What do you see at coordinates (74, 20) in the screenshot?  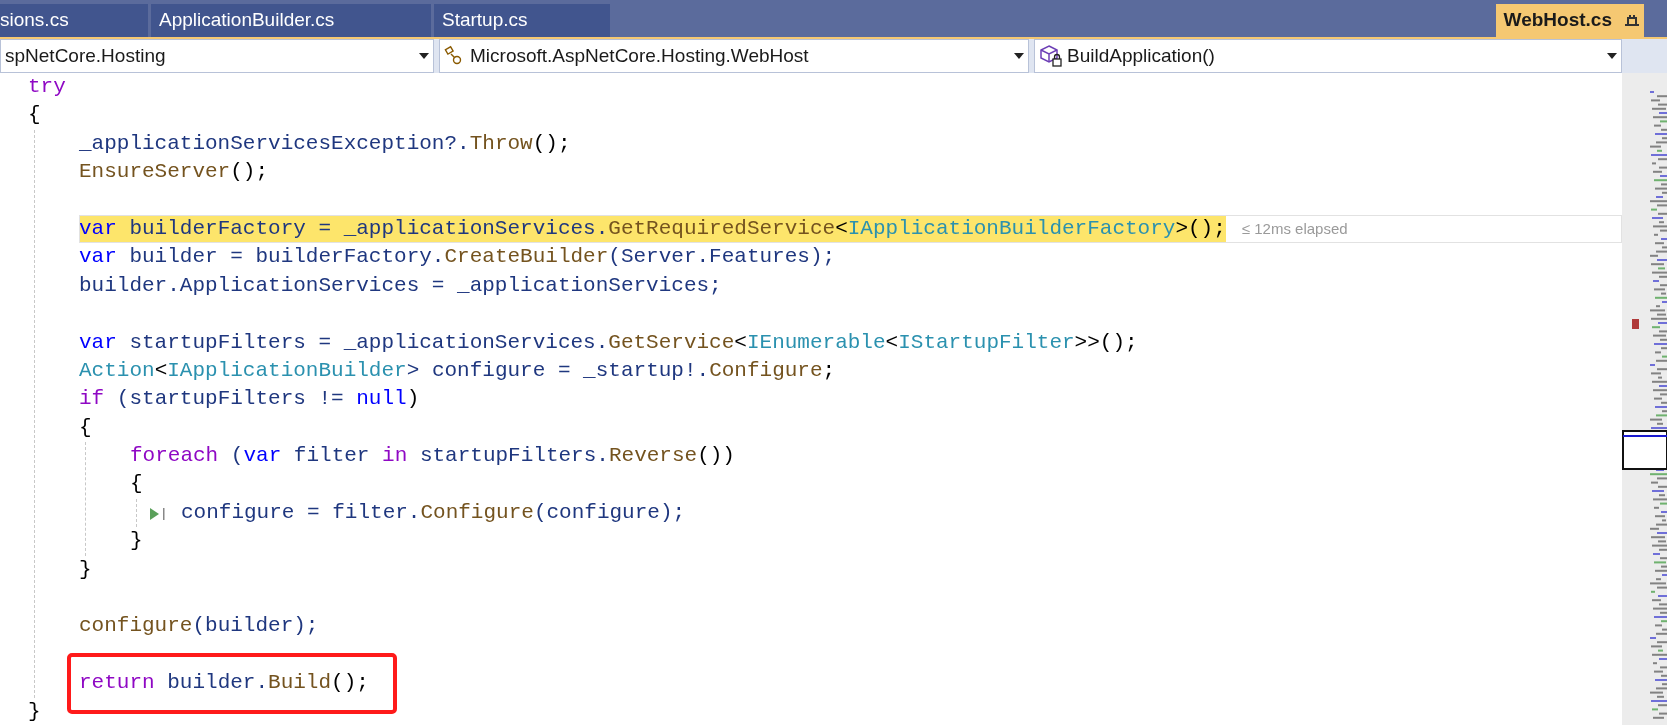 I see `file-tab: sions.cs` at bounding box center [74, 20].